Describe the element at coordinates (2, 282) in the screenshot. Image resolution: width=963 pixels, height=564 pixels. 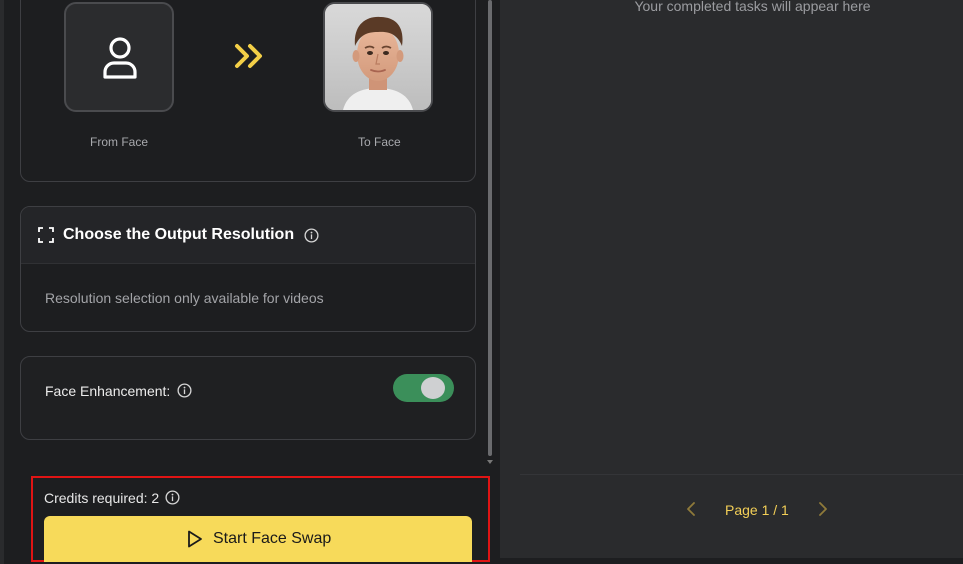
I see `panel-edge` at that location.